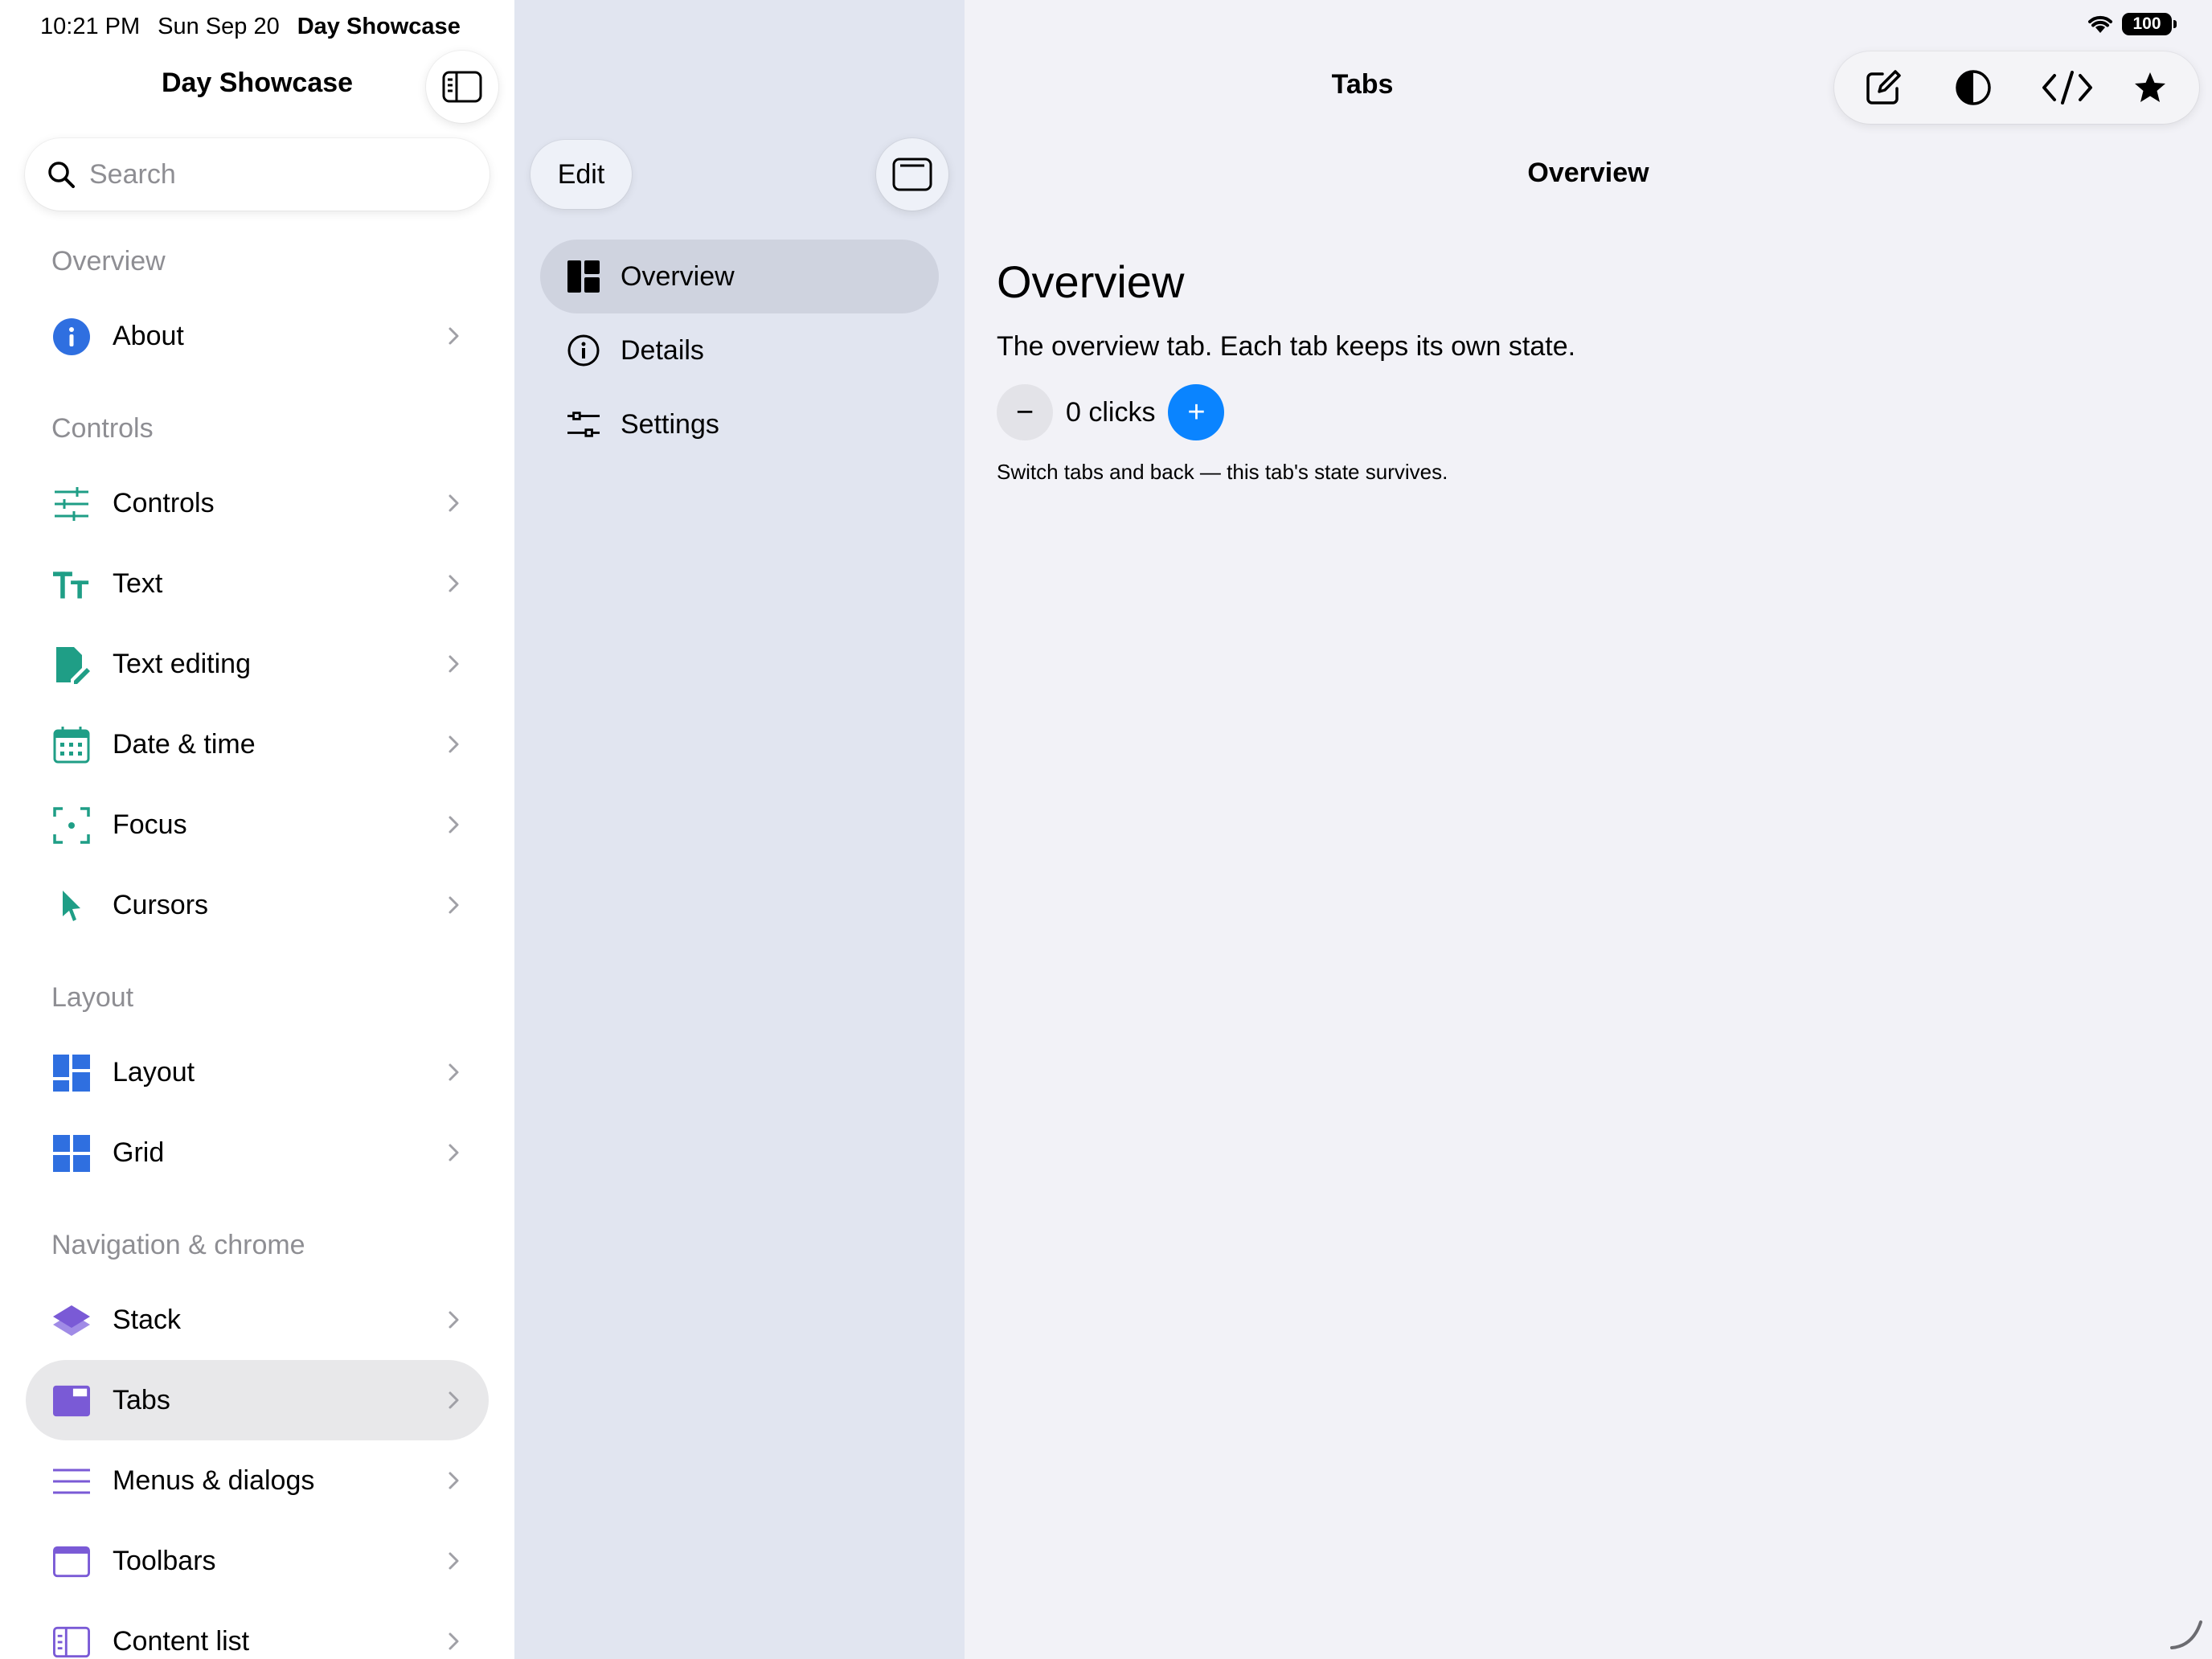  Describe the element at coordinates (379, 26) in the screenshot. I see `status-app-name: Day Showcase` at that location.